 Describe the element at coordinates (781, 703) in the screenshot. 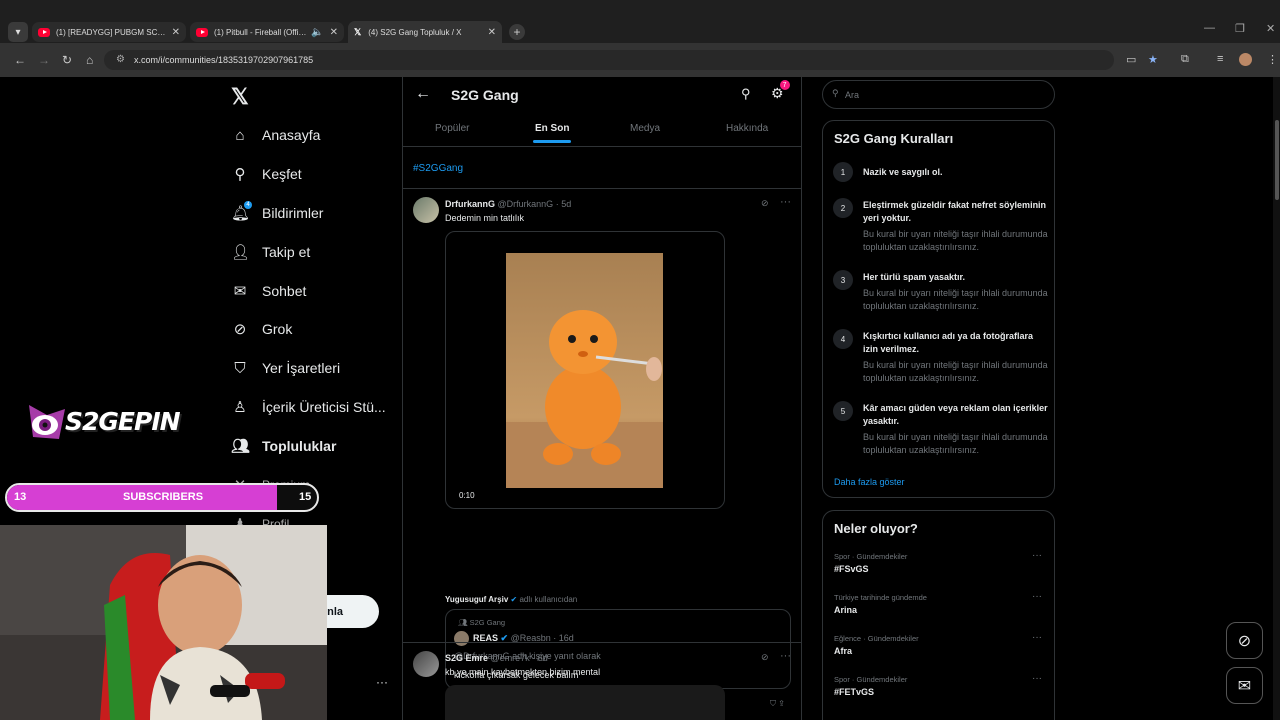

I see `share-icon: ⇪` at that location.